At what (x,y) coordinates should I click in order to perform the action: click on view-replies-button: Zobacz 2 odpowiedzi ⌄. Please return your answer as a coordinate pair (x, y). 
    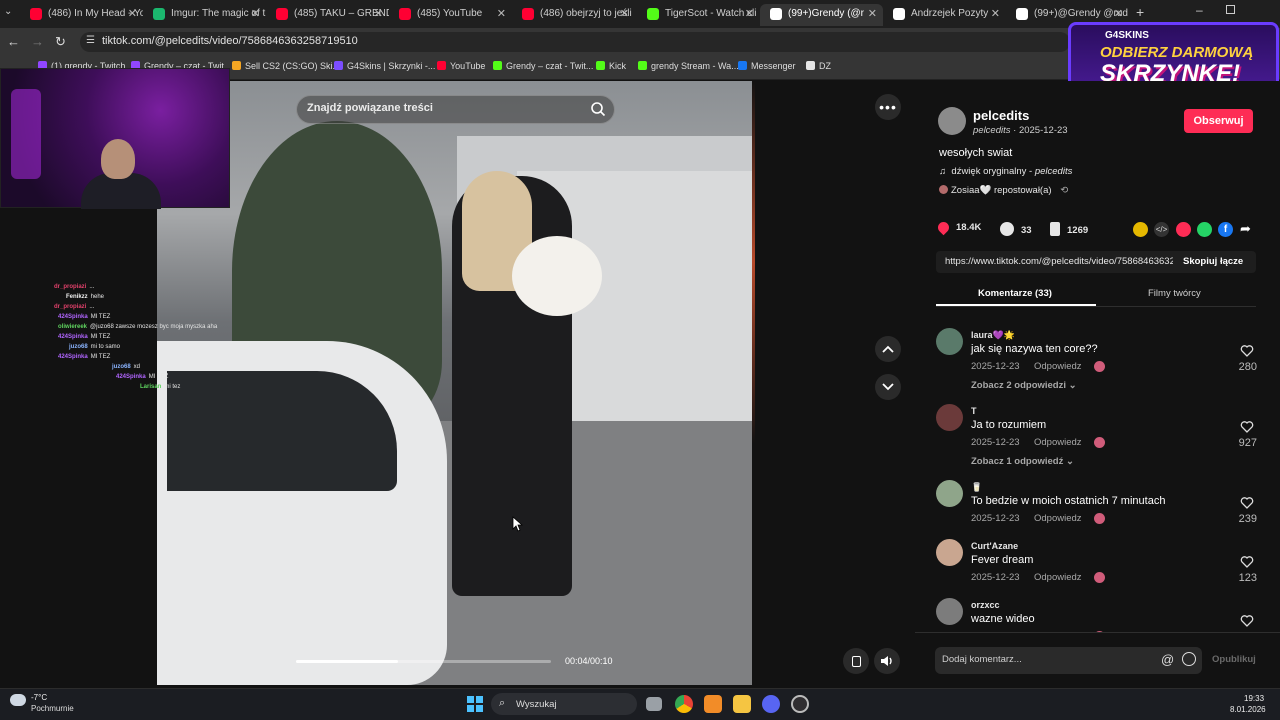
    Looking at the image, I should click on (1024, 385).